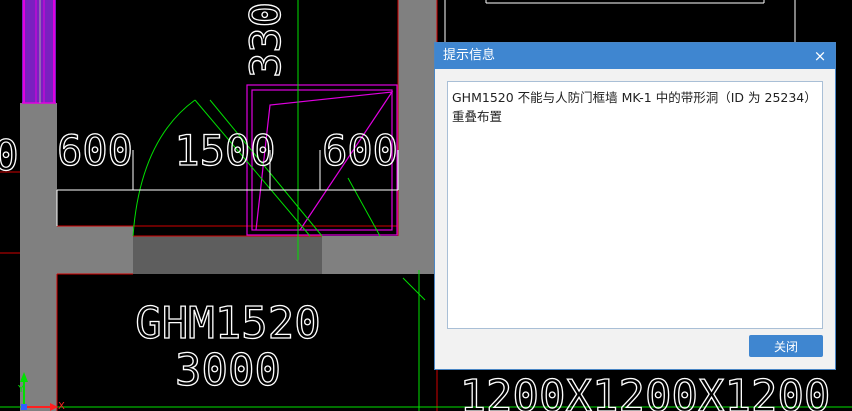 This screenshot has width=852, height=411. Describe the element at coordinates (469, 55) in the screenshot. I see `dialog-title: 提示信息` at that location.